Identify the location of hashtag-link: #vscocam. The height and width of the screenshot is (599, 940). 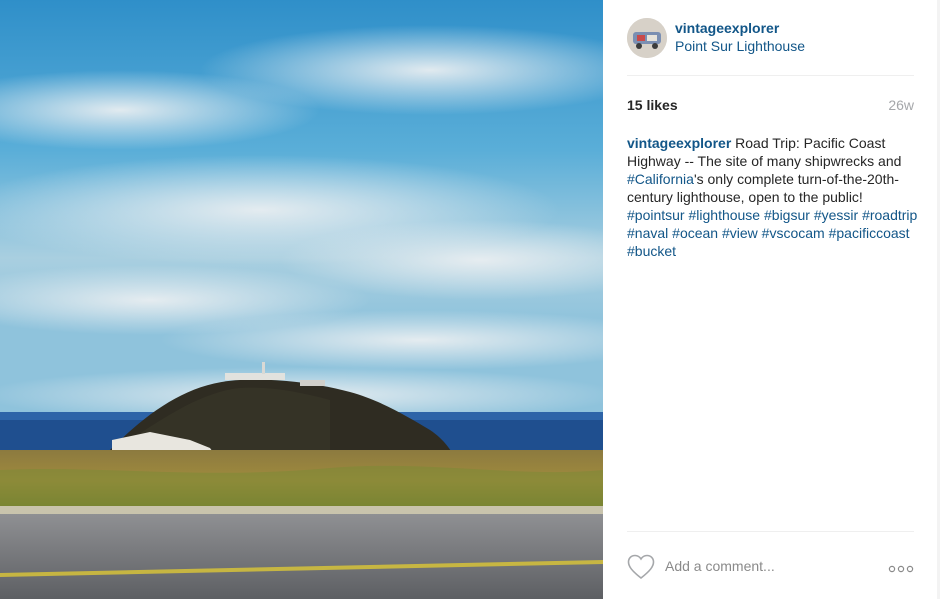
(793, 233).